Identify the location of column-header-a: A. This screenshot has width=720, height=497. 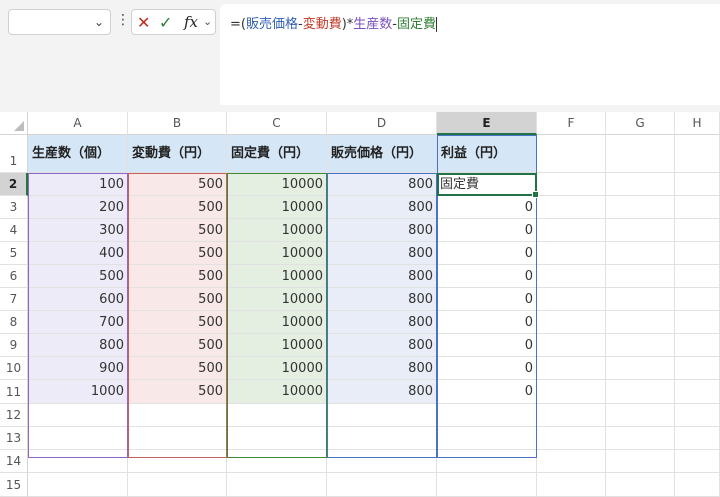
(78, 123).